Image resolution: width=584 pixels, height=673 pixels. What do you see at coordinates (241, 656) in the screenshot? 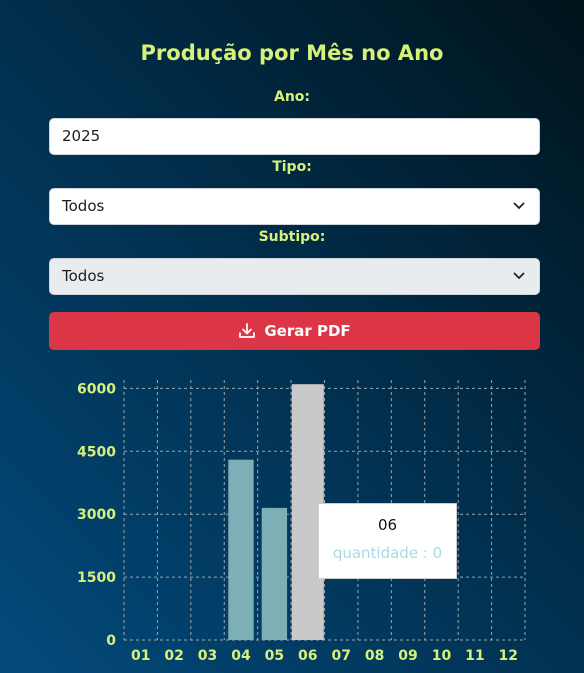
I see `x-tick-label: 04` at bounding box center [241, 656].